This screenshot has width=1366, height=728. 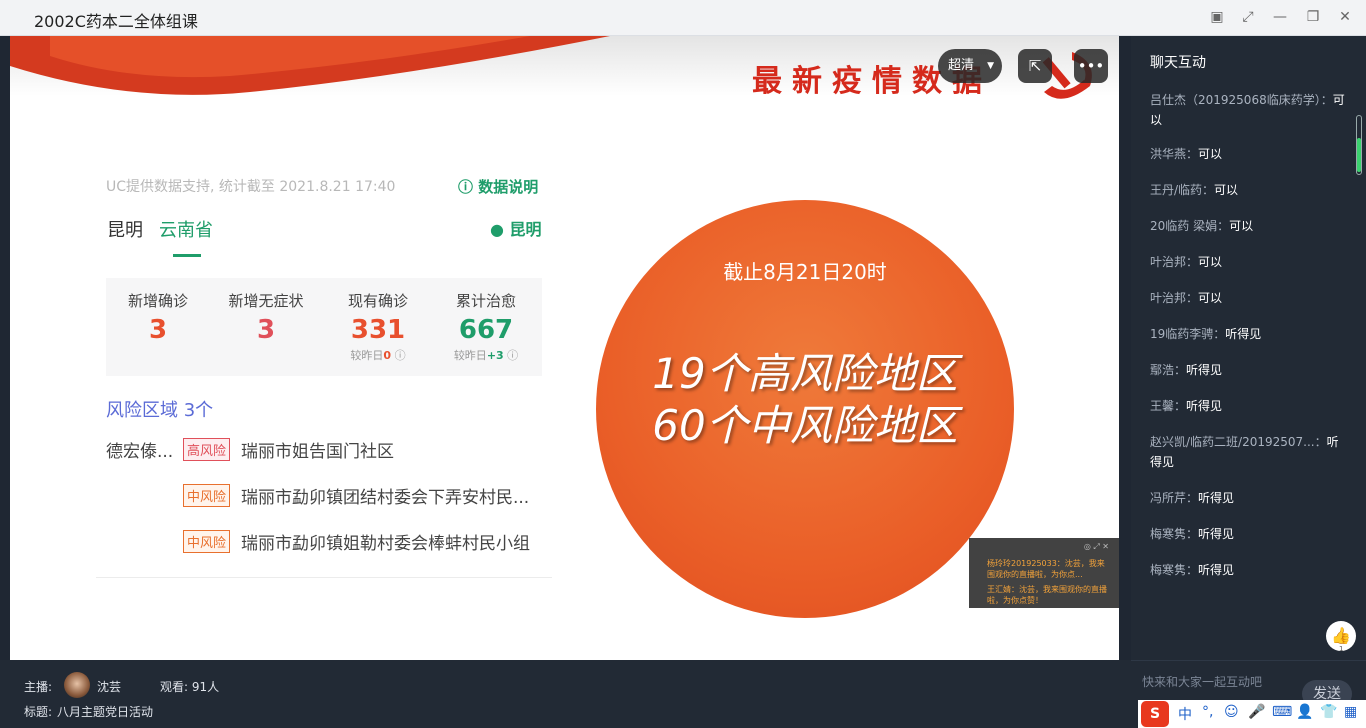 I want to click on mini-chat-message: 王汇婧：沈芸，我来围观你的直播啦，为你点赞！, so click(x=1047, y=595).